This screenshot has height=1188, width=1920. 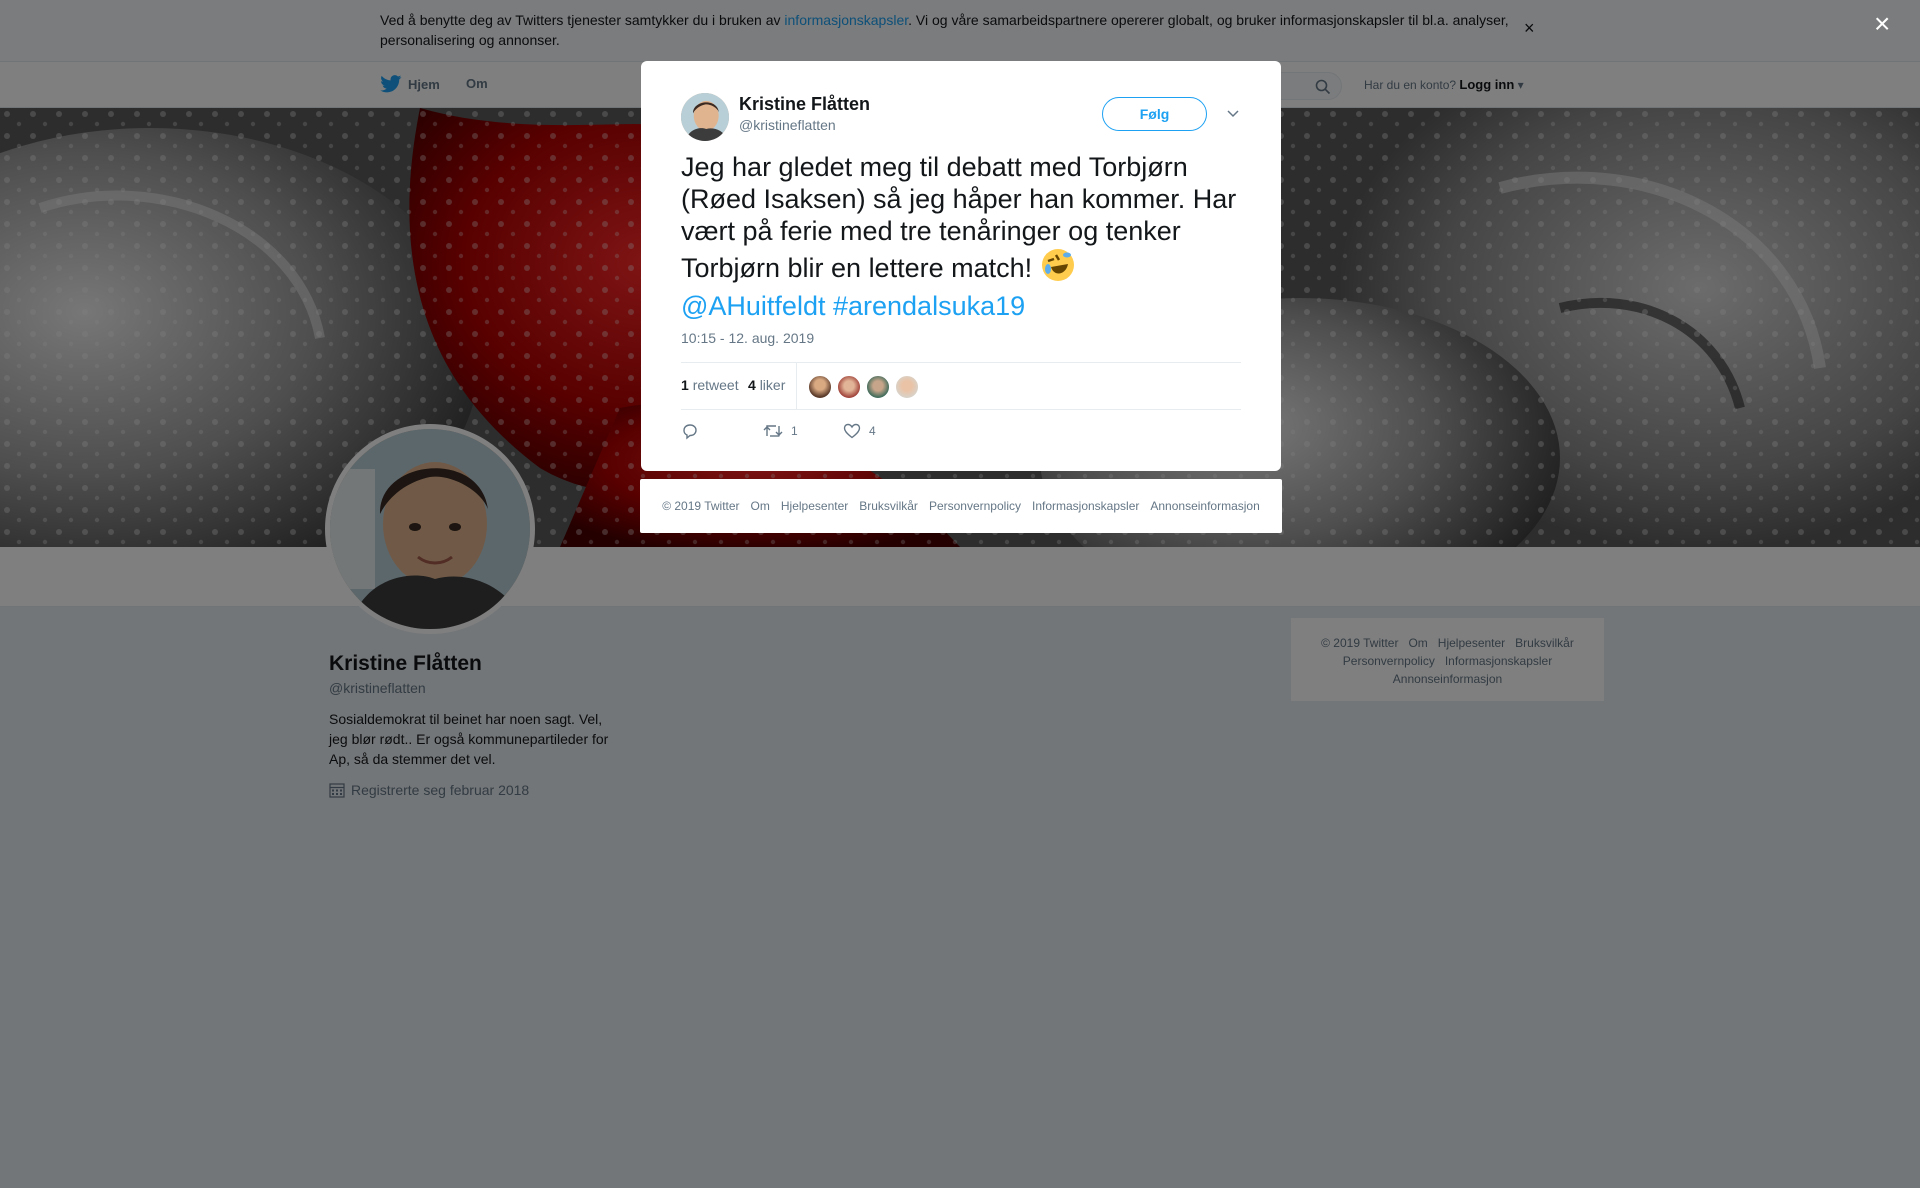 I want to click on reply-button, so click(x=690, y=431).